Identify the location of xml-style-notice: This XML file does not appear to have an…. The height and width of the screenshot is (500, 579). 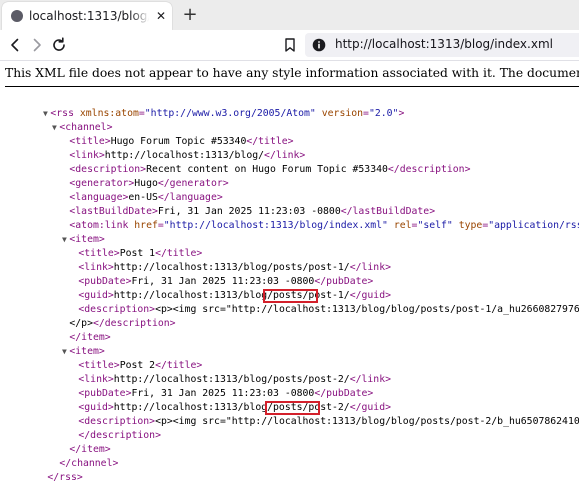
(292, 73).